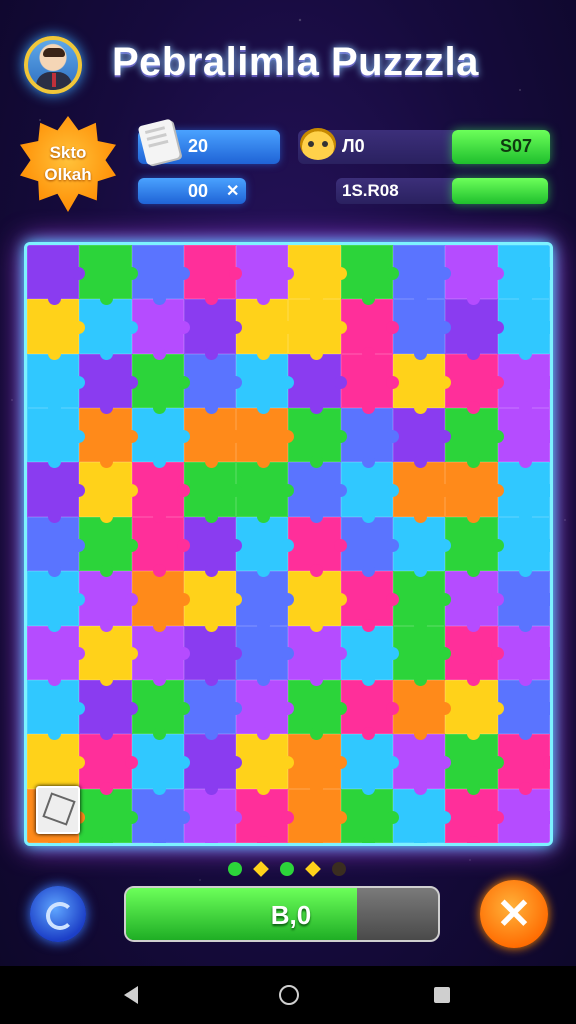 The height and width of the screenshot is (1024, 576). What do you see at coordinates (289, 995) in the screenshot?
I see `home-icon` at bounding box center [289, 995].